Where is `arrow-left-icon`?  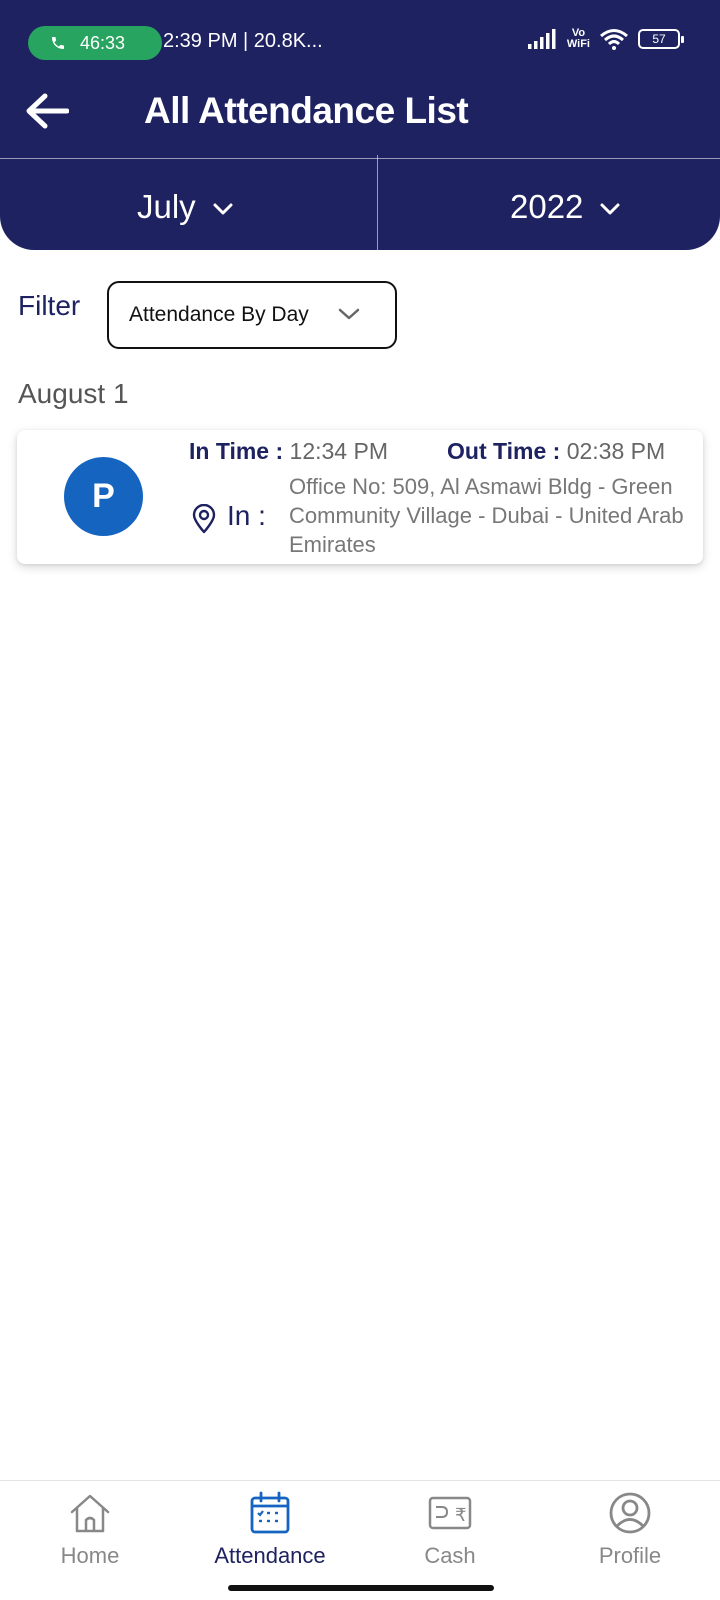
arrow-left-icon is located at coordinates (47, 111).